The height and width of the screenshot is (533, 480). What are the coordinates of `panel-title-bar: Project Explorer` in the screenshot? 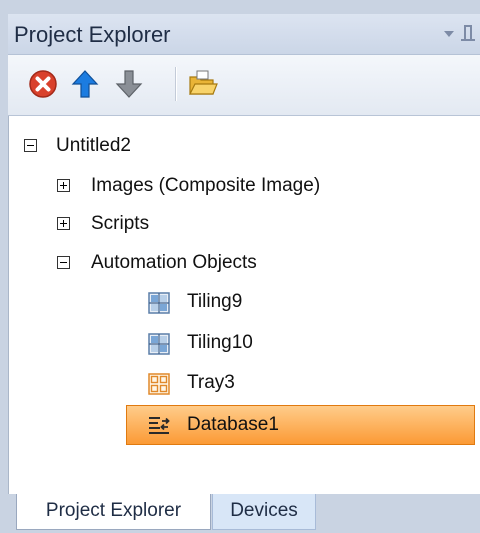 It's located at (244, 34).